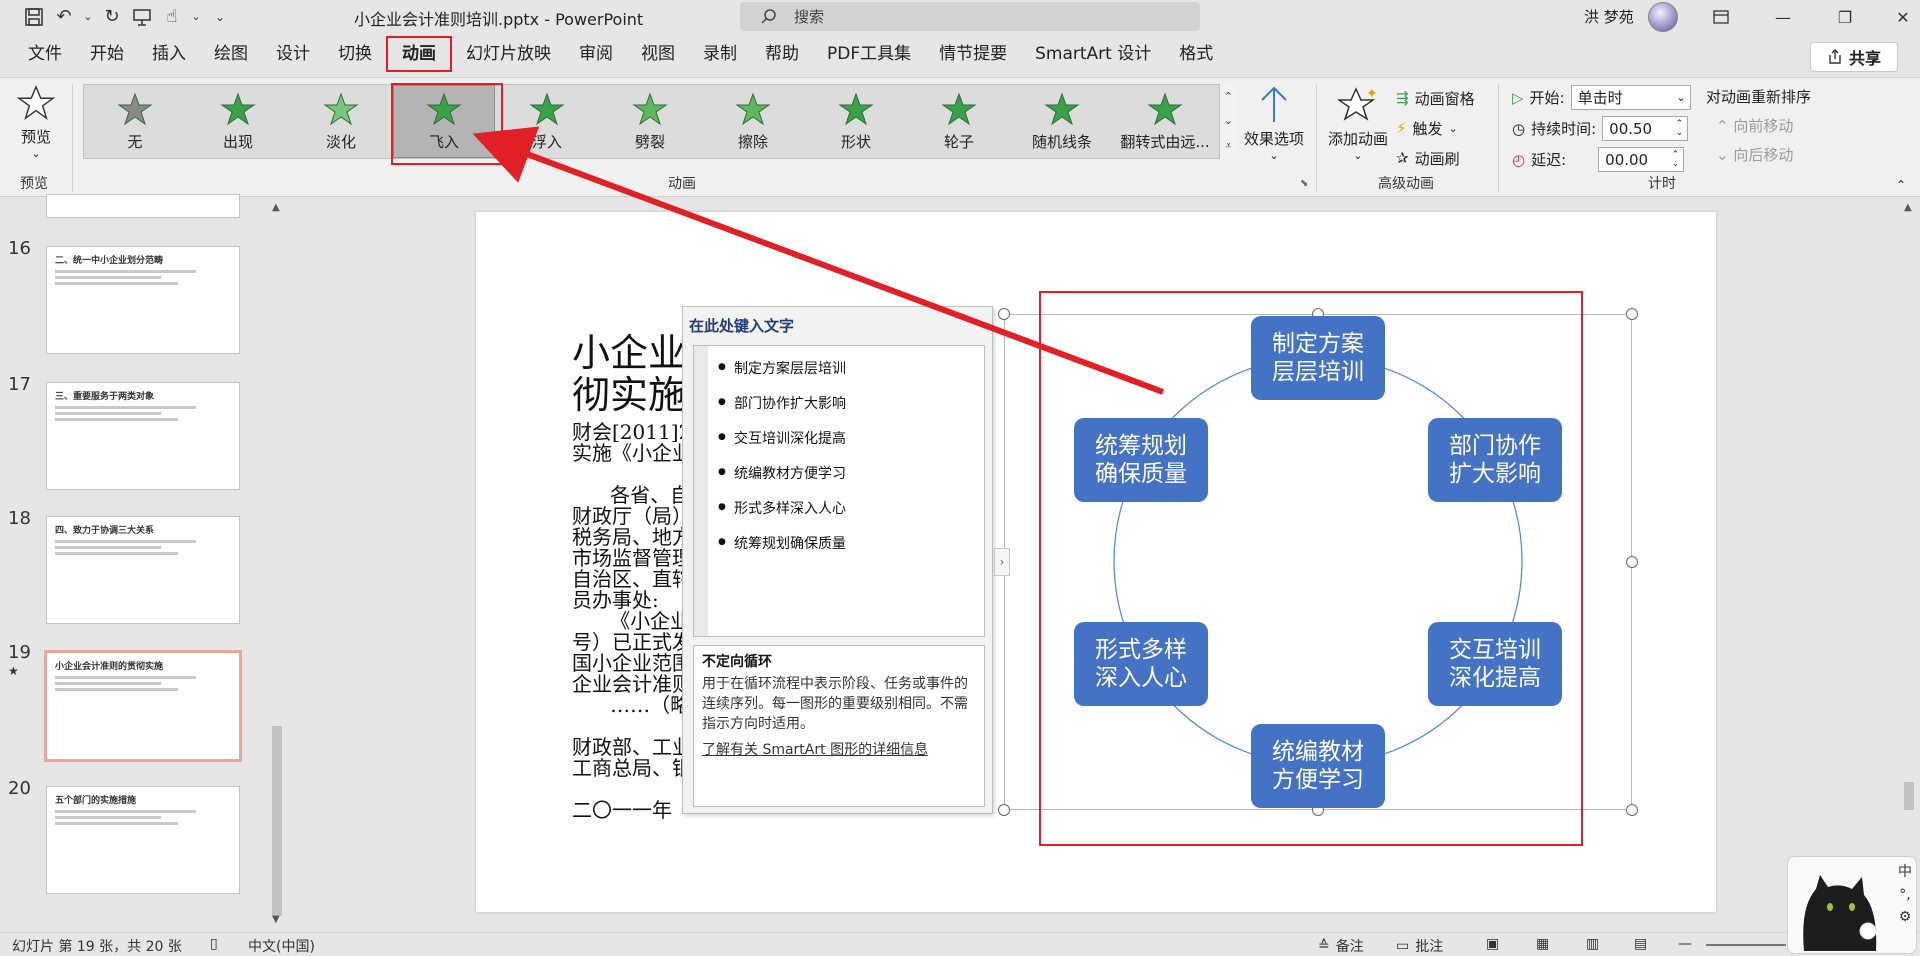  I want to click on tab-7: 幻灯片放映, so click(508, 54).